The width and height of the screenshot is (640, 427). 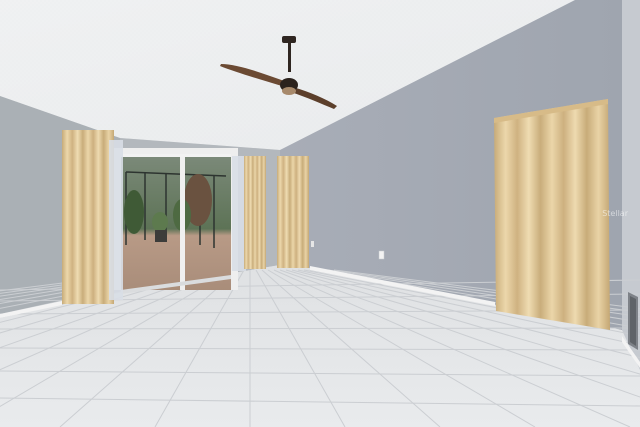 What do you see at coordinates (381, 255) in the screenshot?
I see `wall-outlet` at bounding box center [381, 255].